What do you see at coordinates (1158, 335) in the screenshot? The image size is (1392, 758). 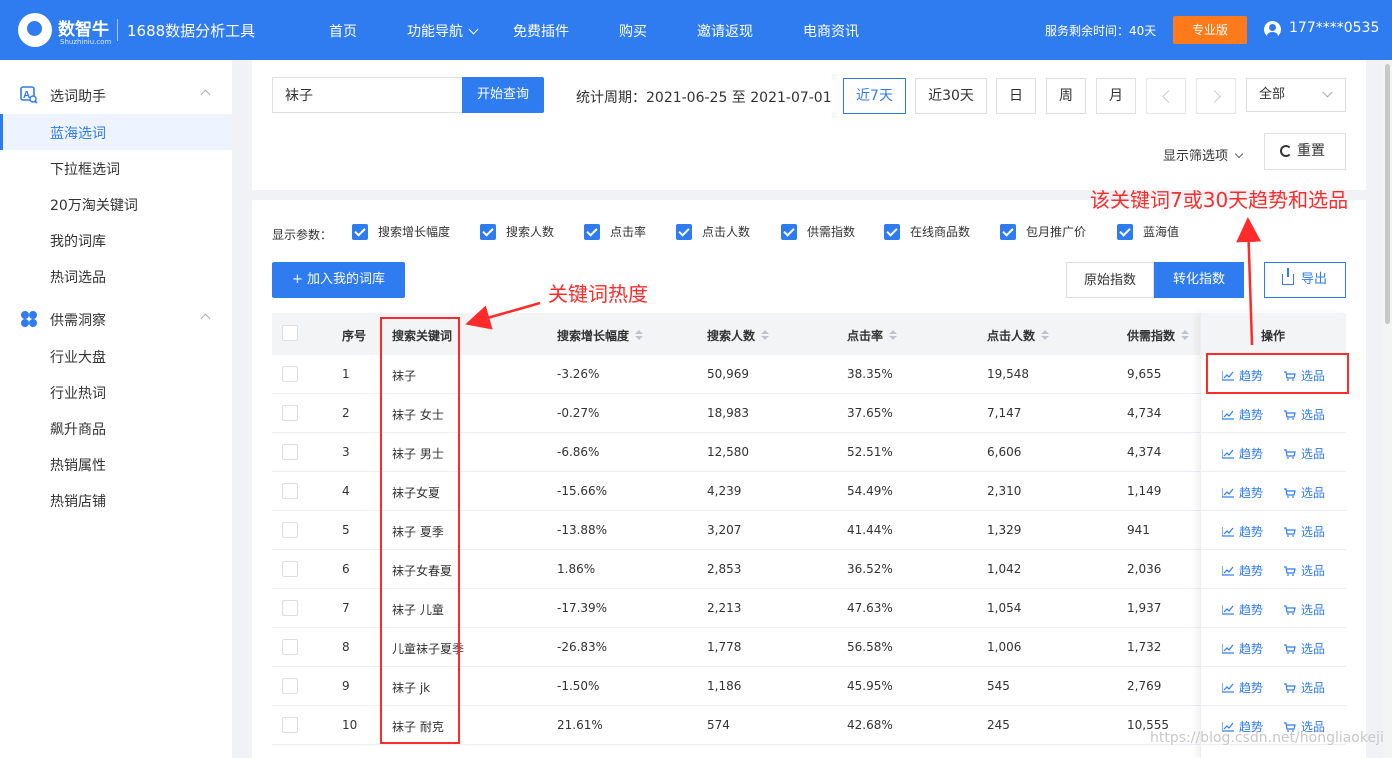 I see `col-supply-demand: 供需指数` at bounding box center [1158, 335].